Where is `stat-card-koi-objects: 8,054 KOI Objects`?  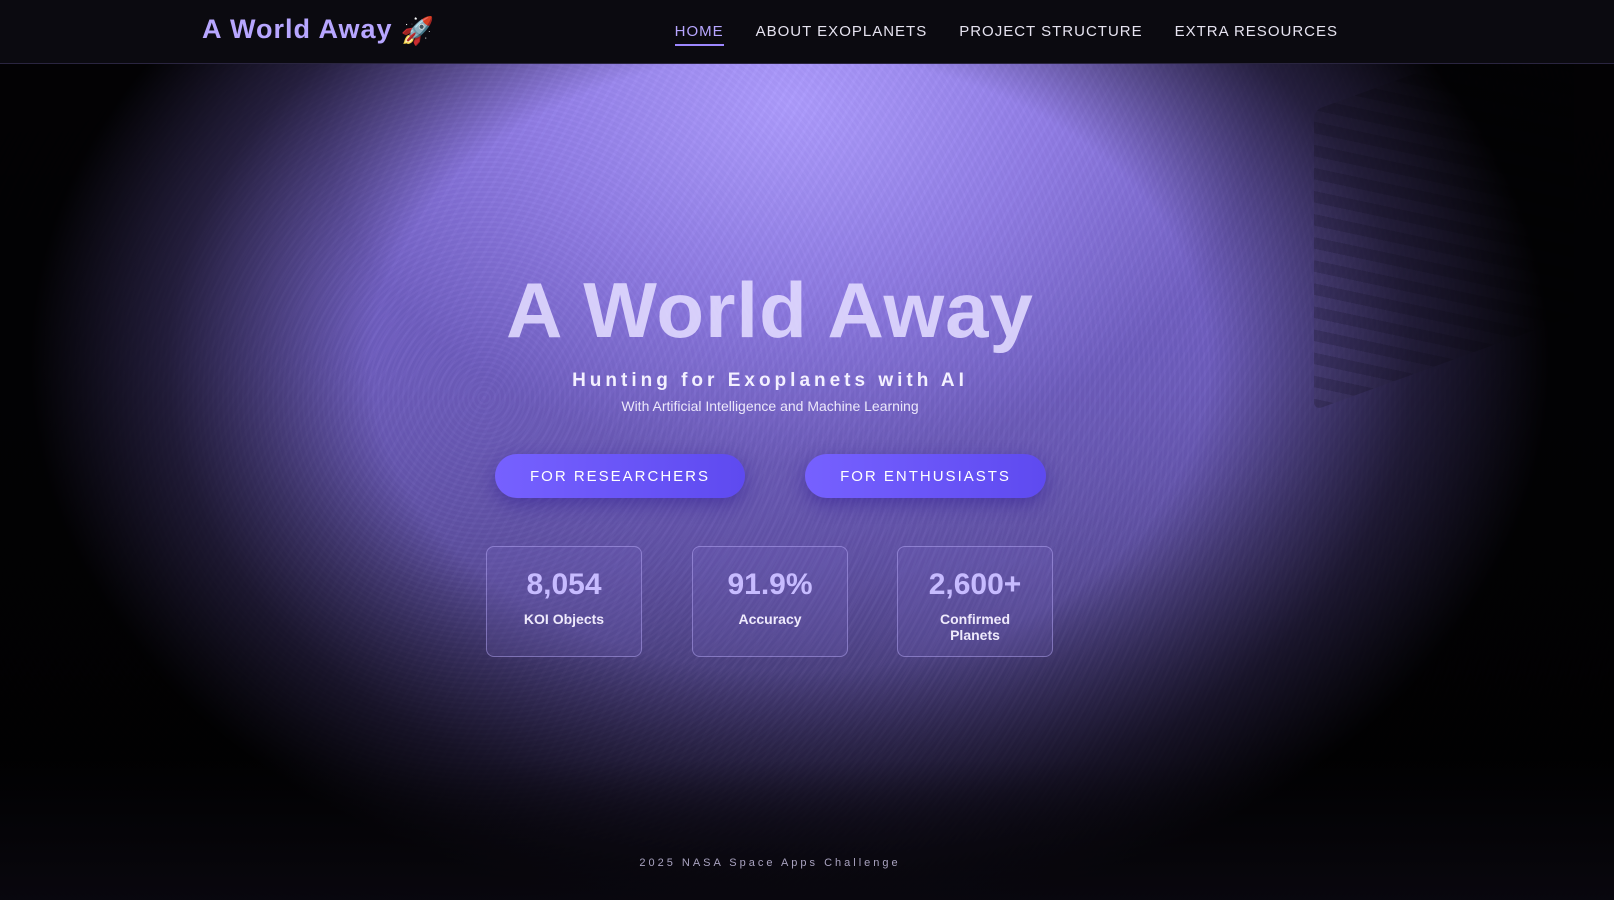
stat-card-koi-objects: 8,054 KOI Objects is located at coordinates (564, 601).